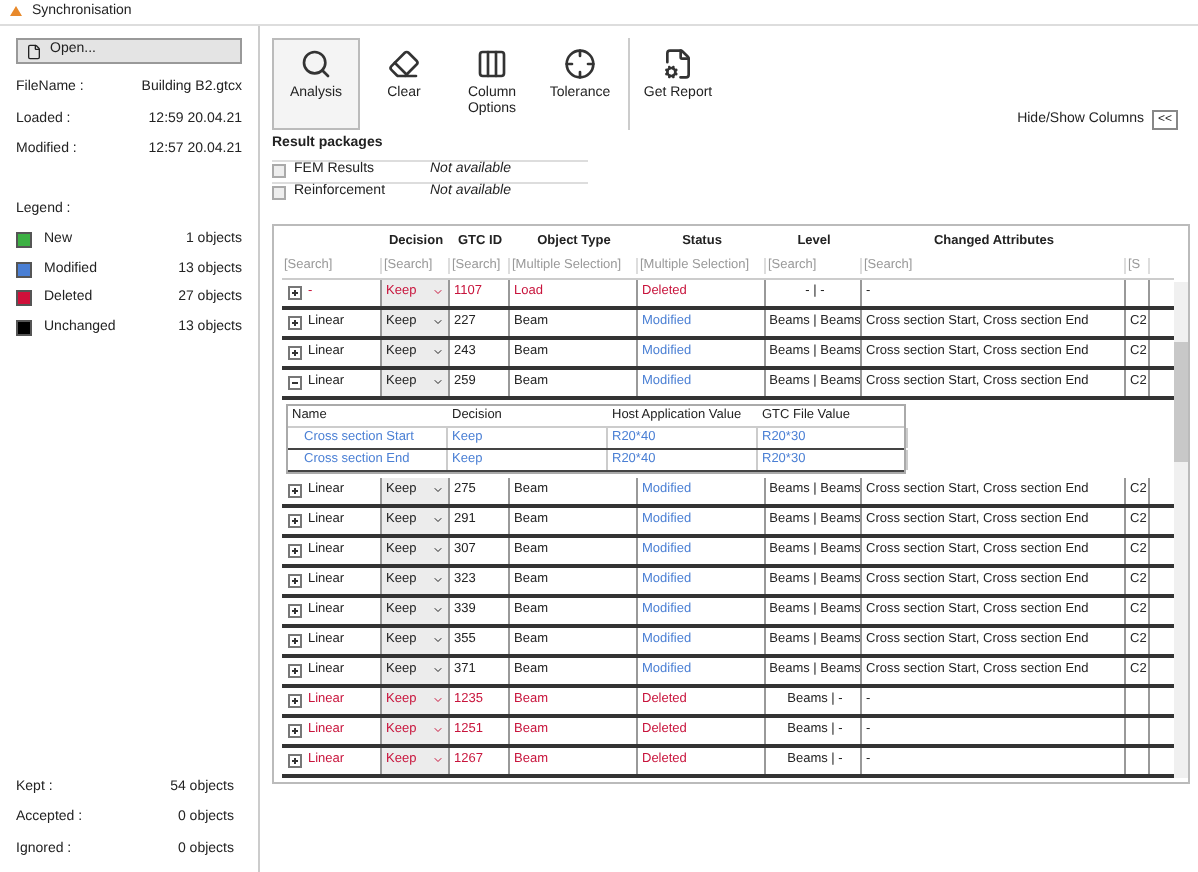 The image size is (1198, 872). What do you see at coordinates (16, 12) in the screenshot?
I see `app-icon` at bounding box center [16, 12].